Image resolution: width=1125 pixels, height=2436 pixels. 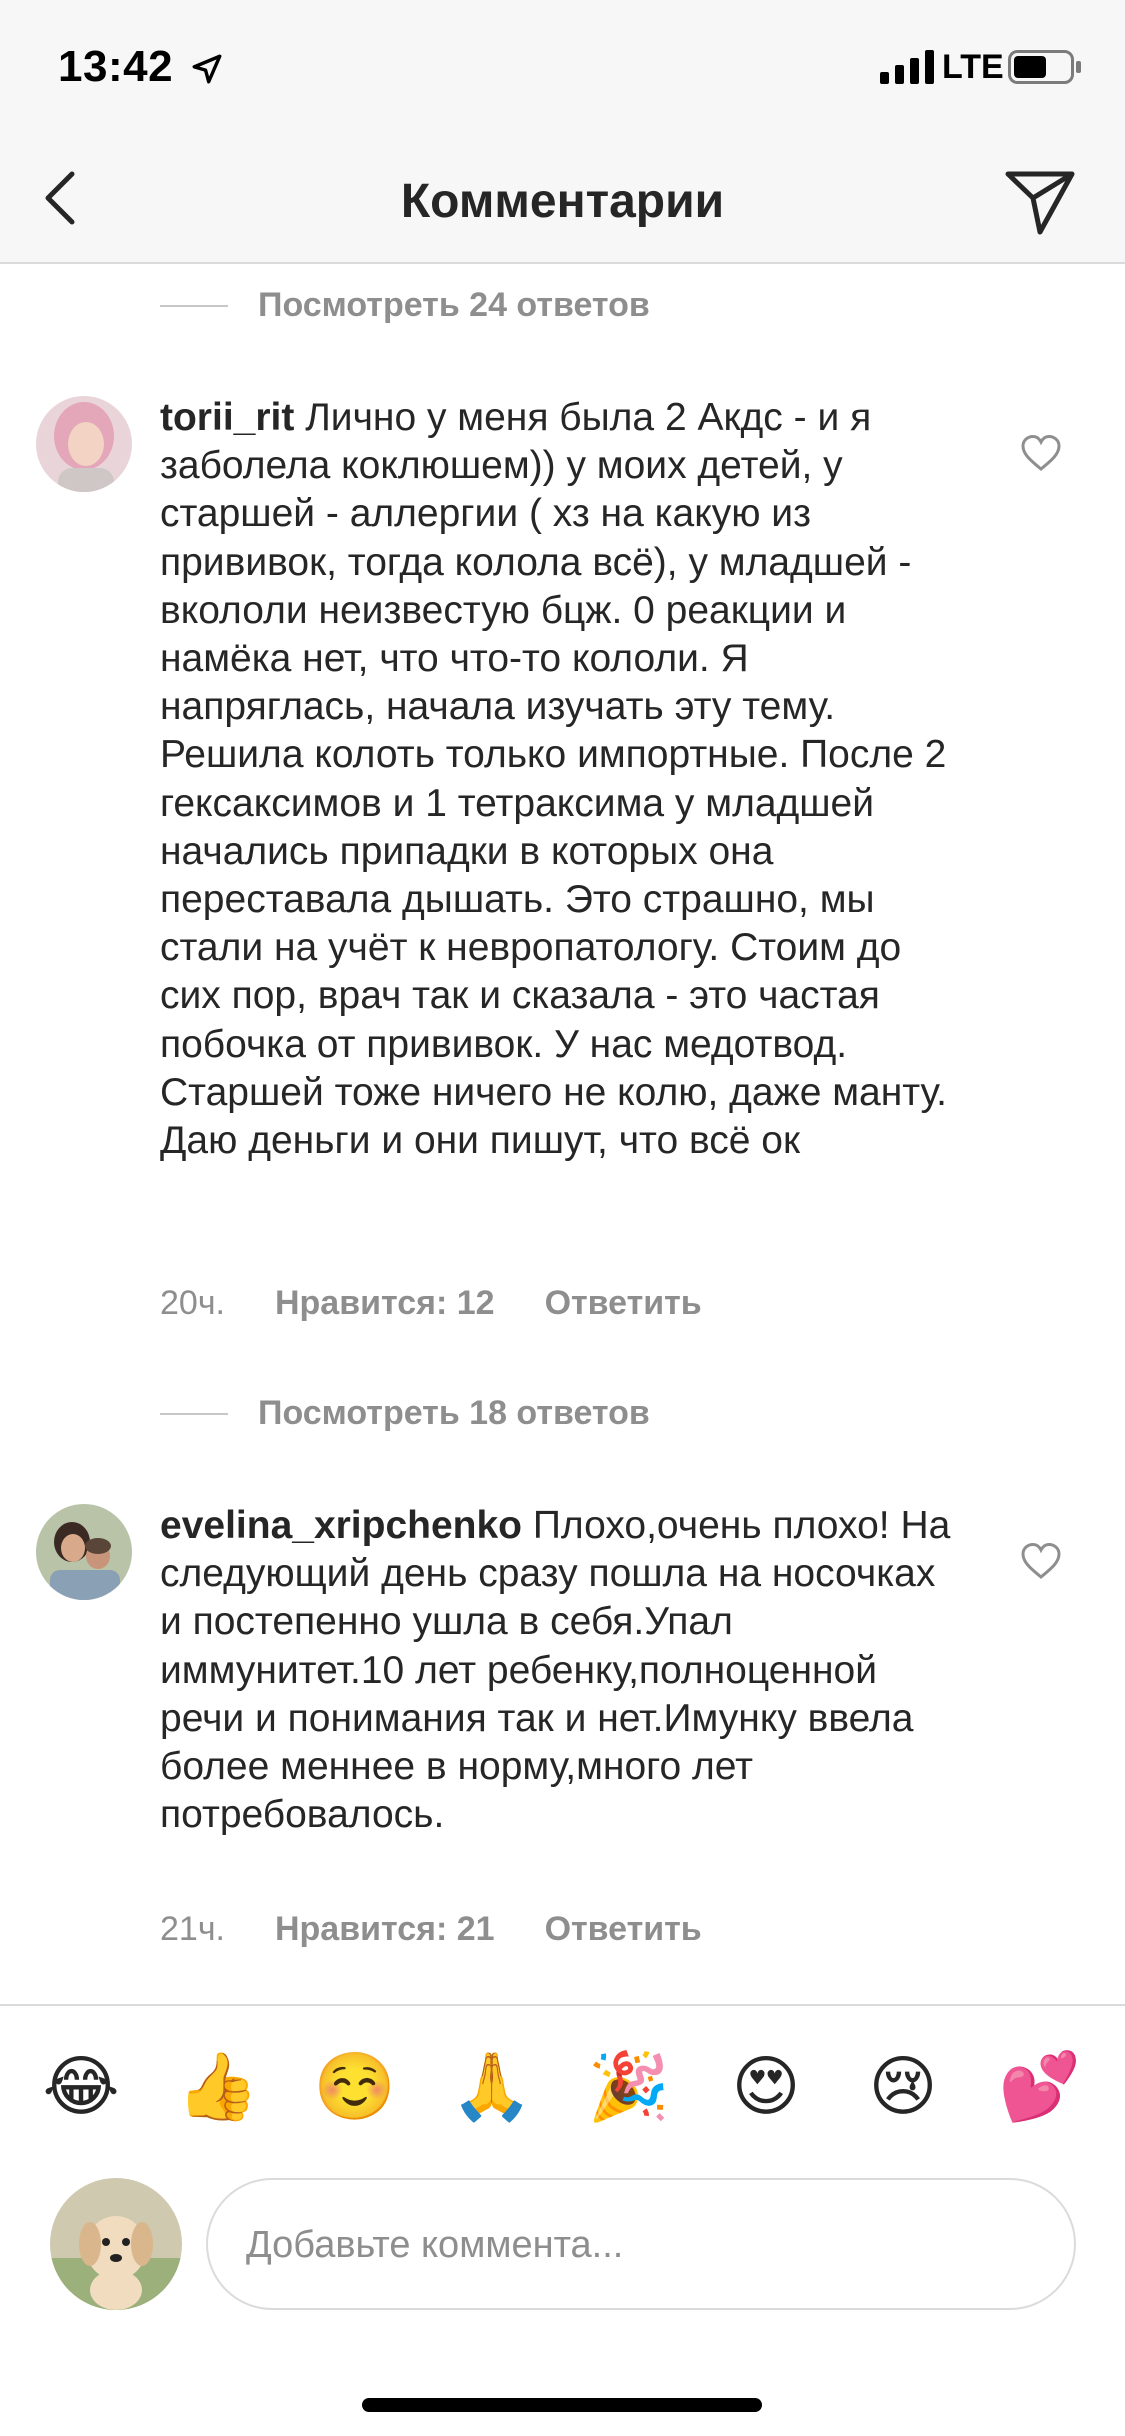 I want to click on direct-send-icon, so click(x=1040, y=200).